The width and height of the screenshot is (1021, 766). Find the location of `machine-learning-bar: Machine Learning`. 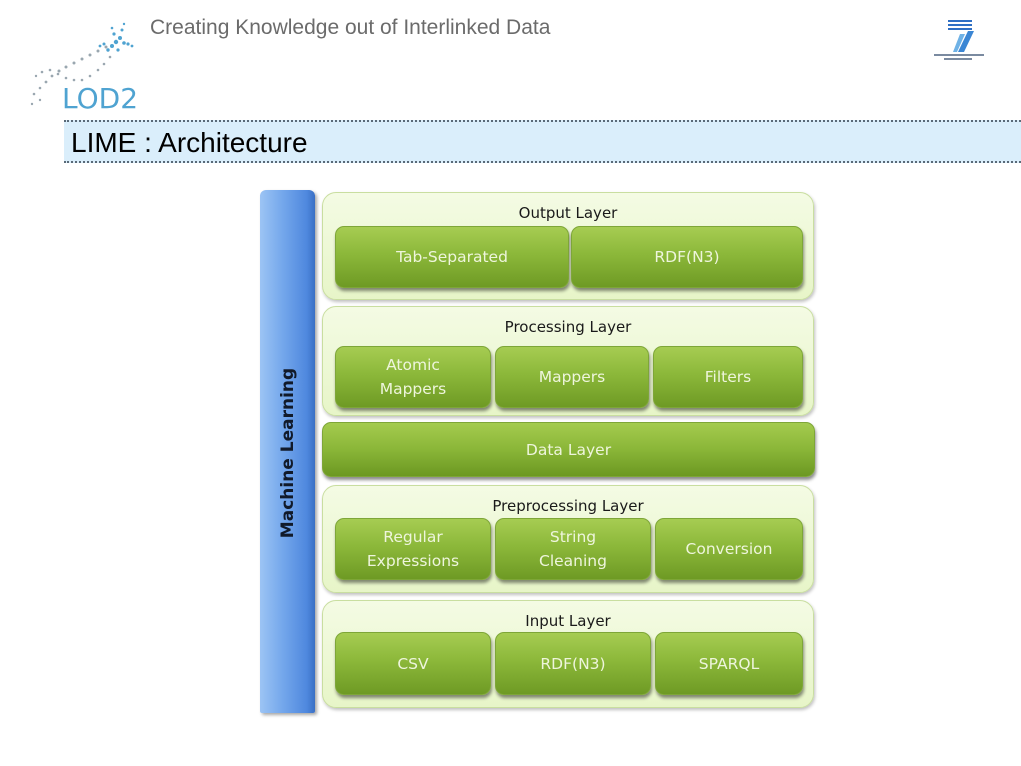

machine-learning-bar: Machine Learning is located at coordinates (287, 451).